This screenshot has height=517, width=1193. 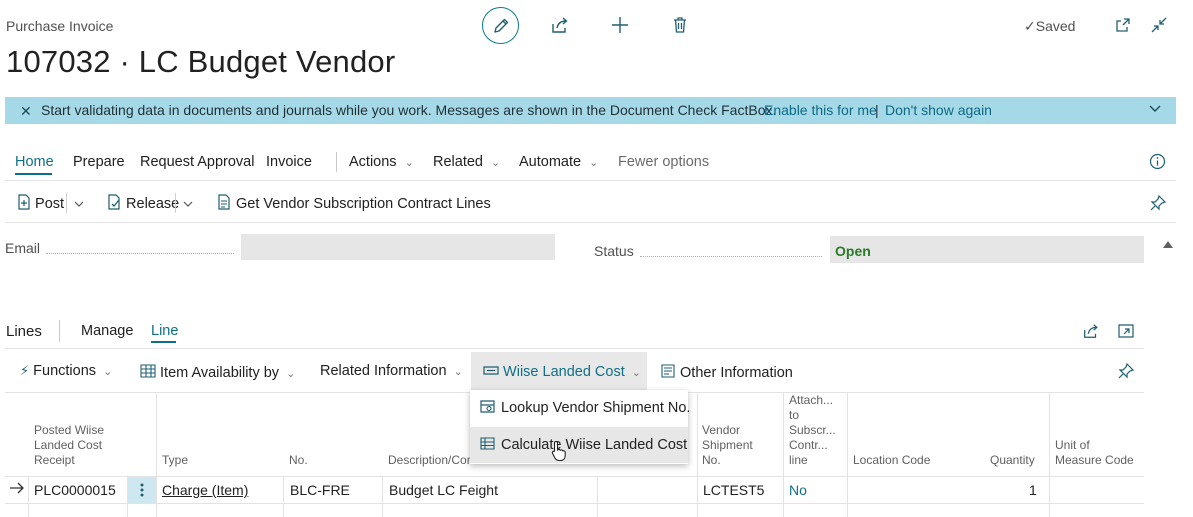 I want to click on item-availability-menu: Item Availability by ⌄, so click(x=217, y=373).